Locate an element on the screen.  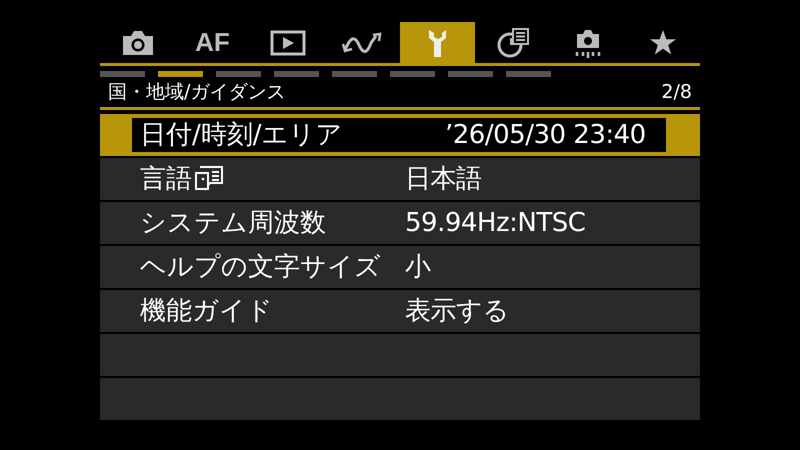
setting-label: 日付/時刻/エリア is located at coordinates (241, 135).